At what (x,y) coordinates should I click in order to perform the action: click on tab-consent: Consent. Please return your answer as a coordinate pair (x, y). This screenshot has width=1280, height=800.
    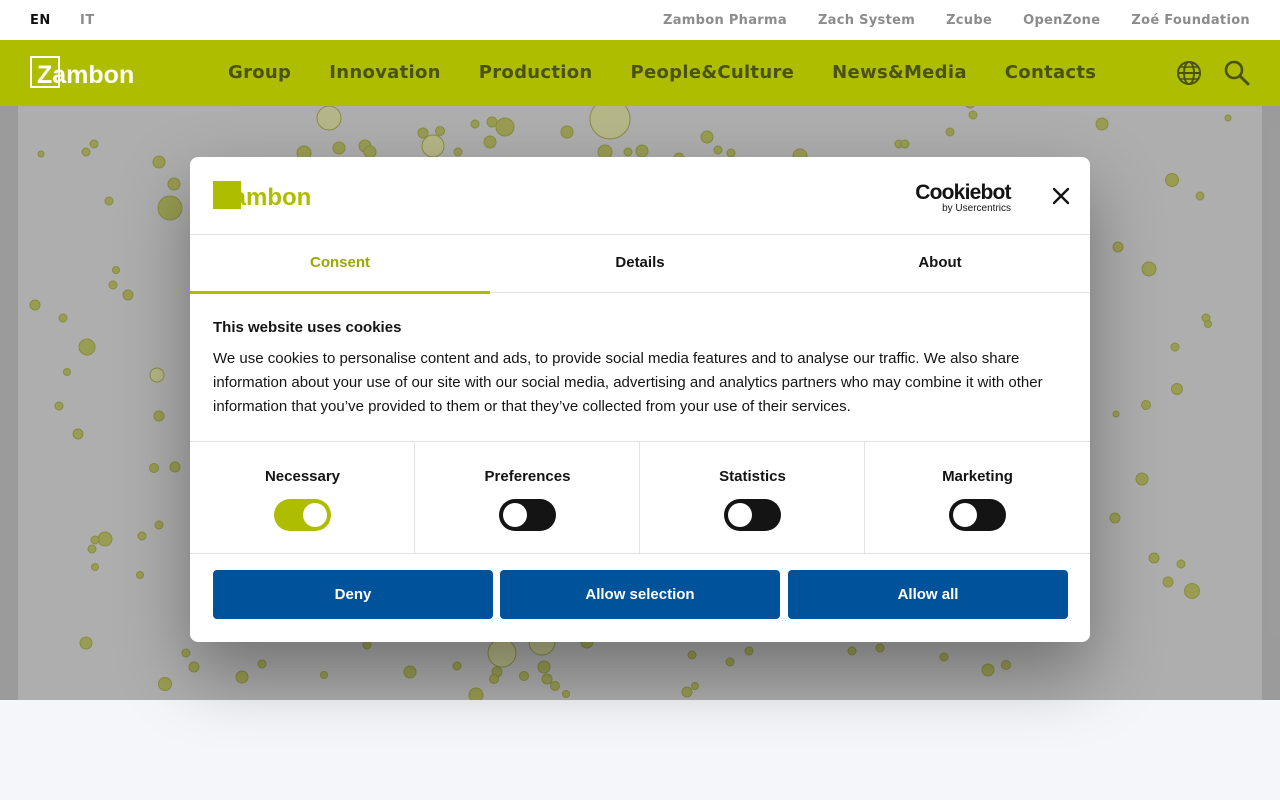
    Looking at the image, I should click on (340, 264).